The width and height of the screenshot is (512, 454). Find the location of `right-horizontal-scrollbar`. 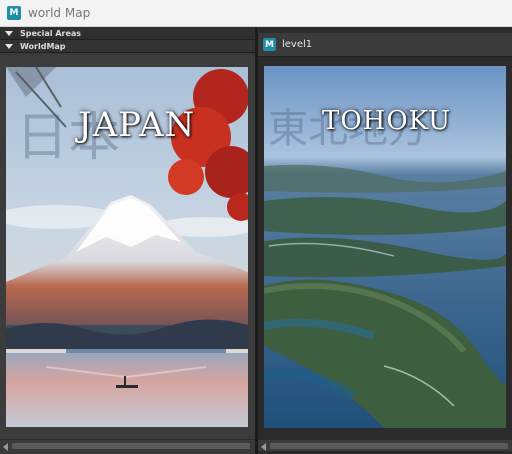

right-horizontal-scrollbar is located at coordinates (385, 445).